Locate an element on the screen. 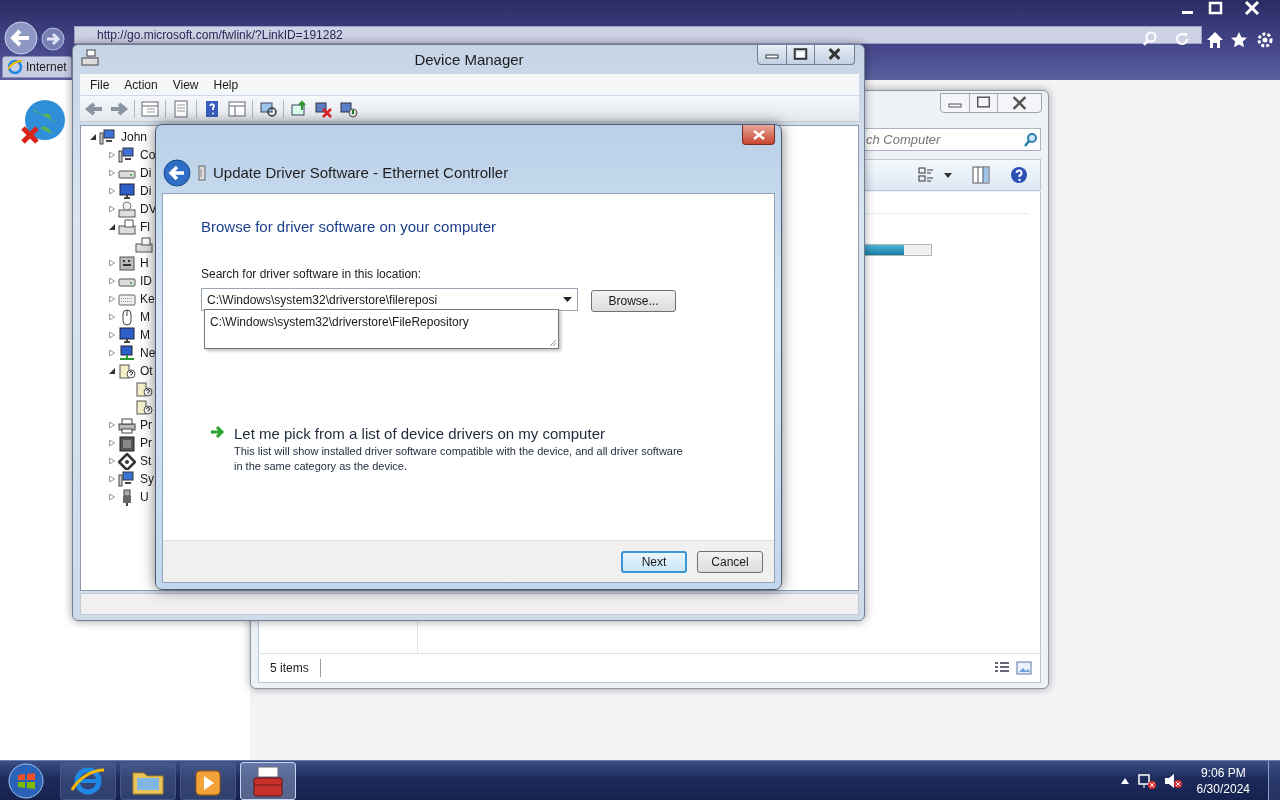 This screenshot has width=1280, height=800. close-button is located at coordinates (758, 135).